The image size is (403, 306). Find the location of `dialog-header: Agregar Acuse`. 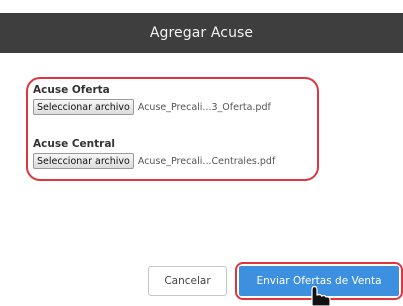

dialog-header: Agregar Acuse is located at coordinates (201, 33).